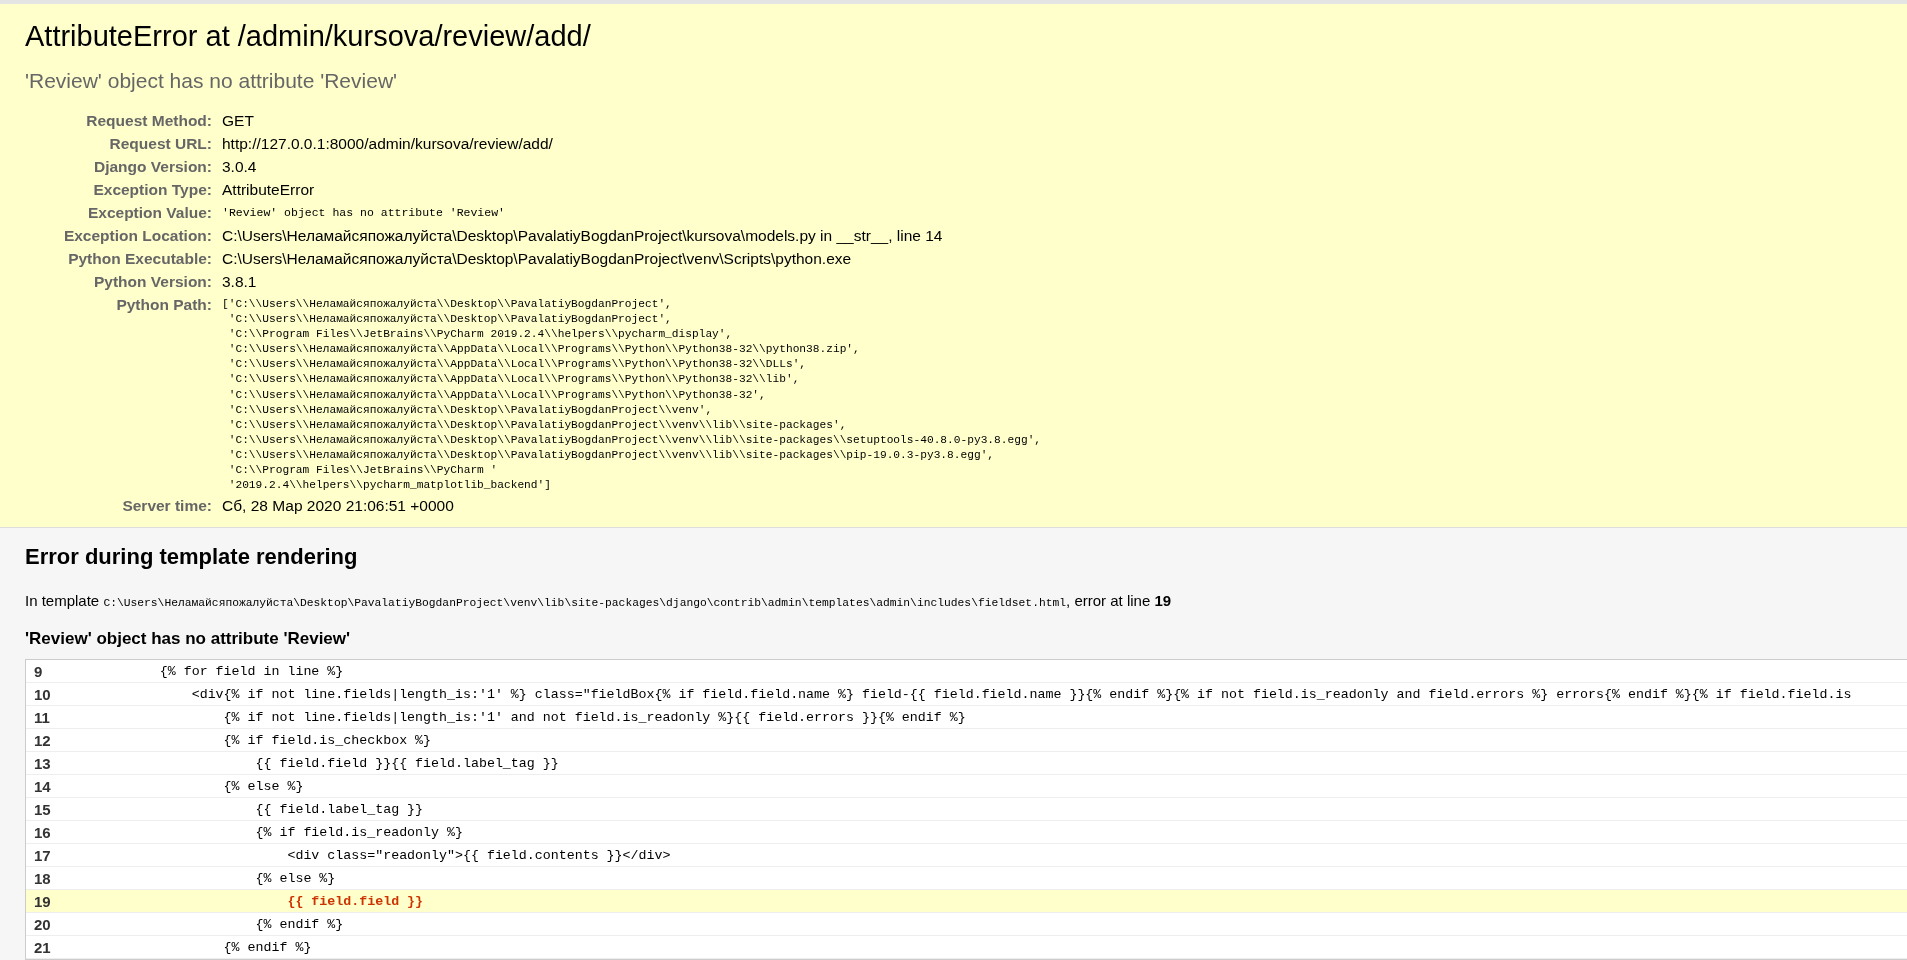  I want to click on python-path-line: 'C:\\Users\\Неламайсяпожалуйста\\AppData\\Local\\Programs\\Python\\Python38-32',, so click(497, 395).